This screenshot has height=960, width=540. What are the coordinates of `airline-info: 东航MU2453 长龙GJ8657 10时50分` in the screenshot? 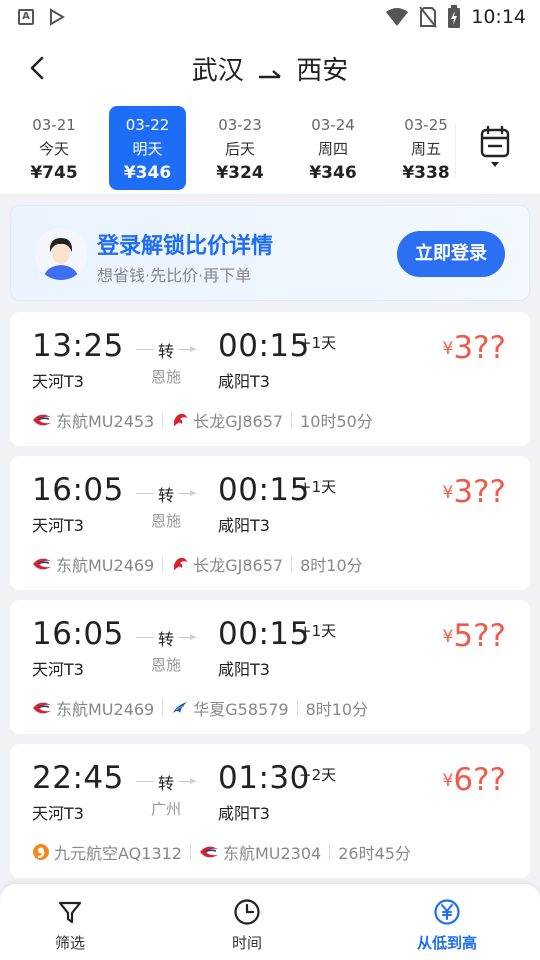 It's located at (202, 420).